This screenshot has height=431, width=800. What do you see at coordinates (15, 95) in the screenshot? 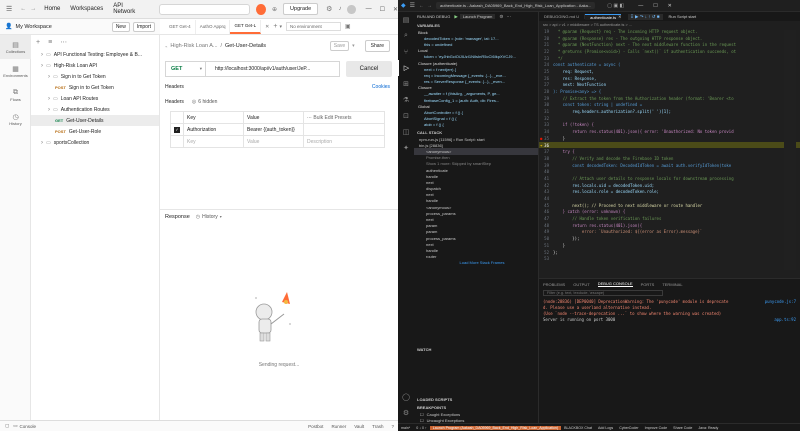
I see `rail-flows: ⧉ Flows` at bounding box center [15, 95].